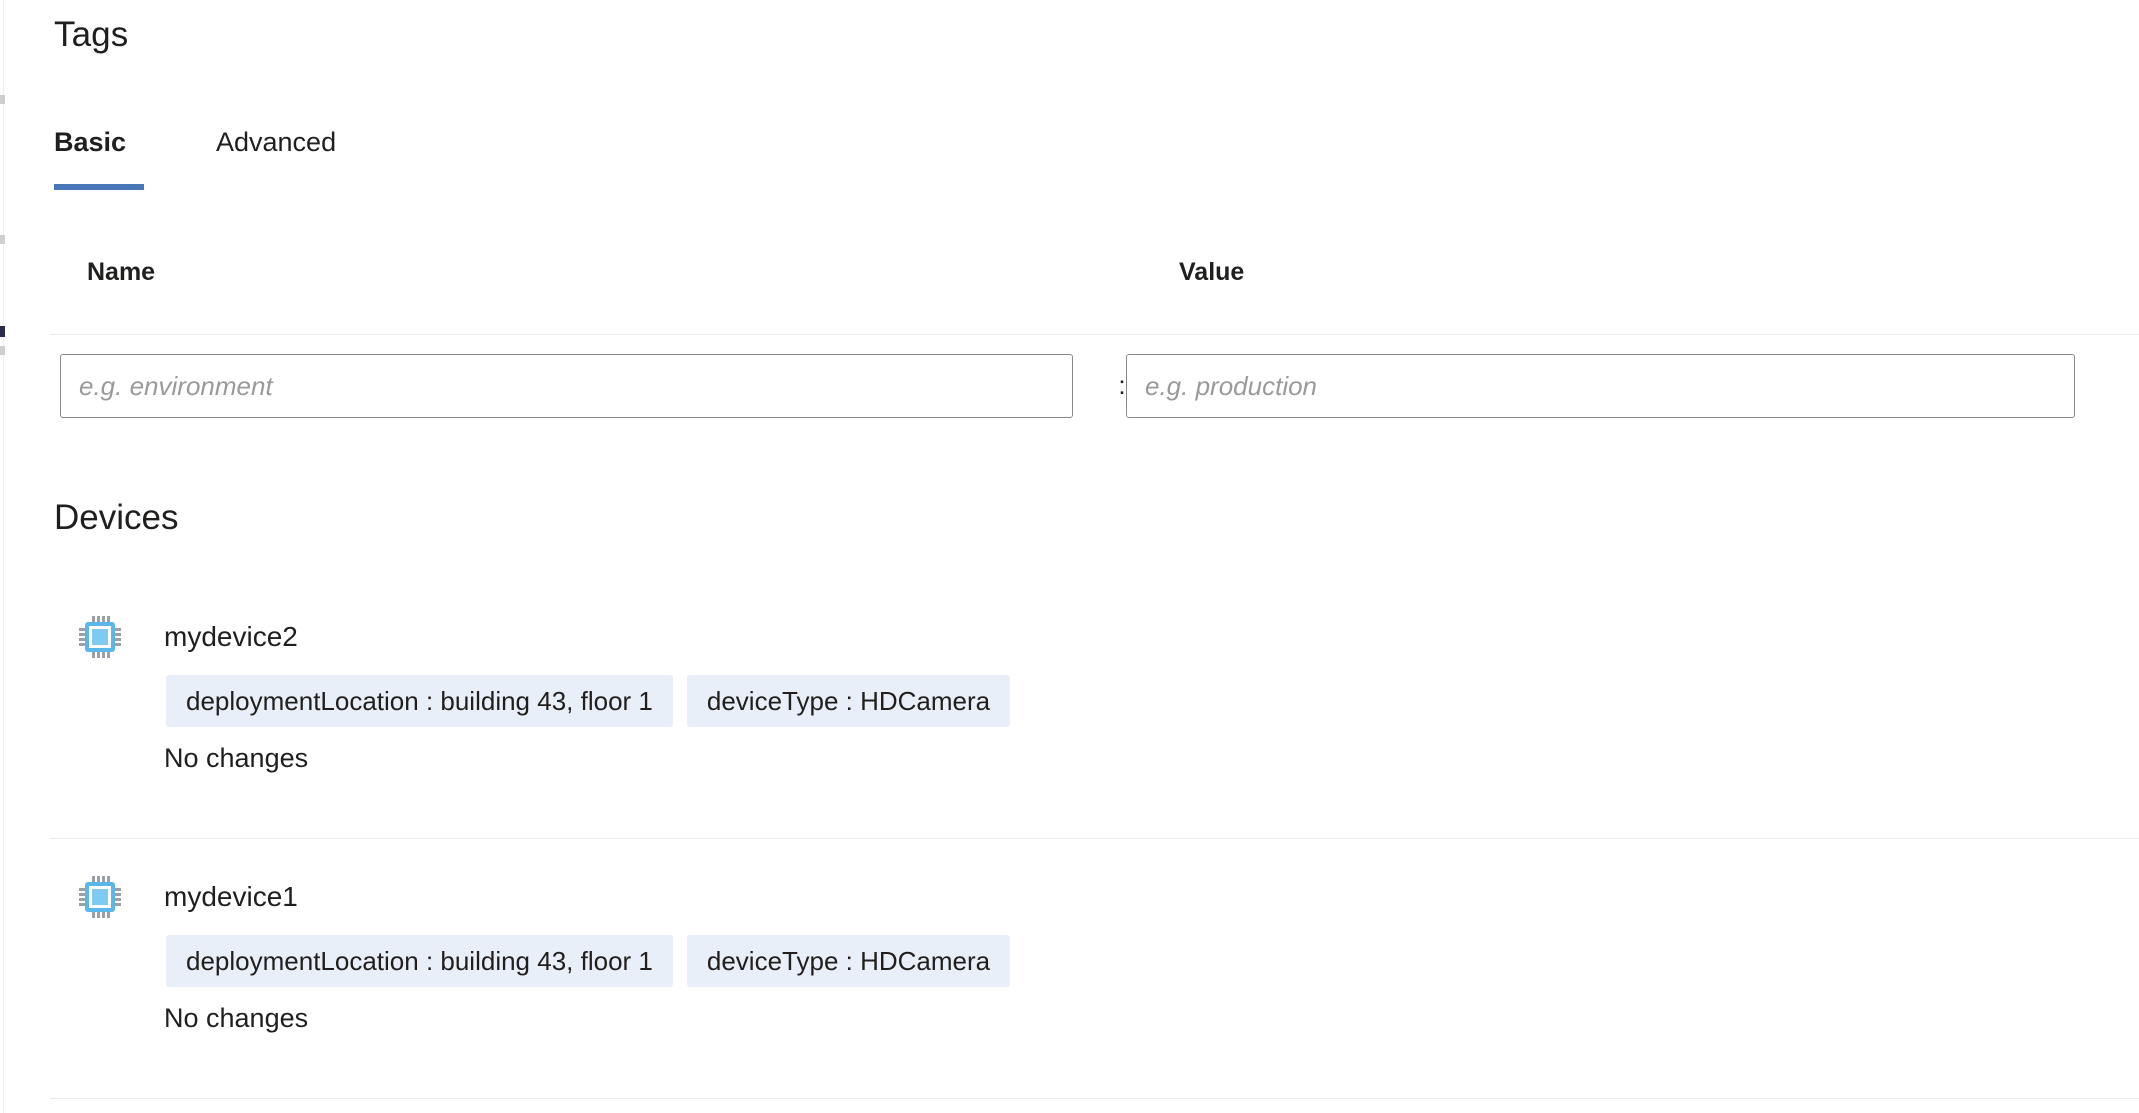 The height and width of the screenshot is (1113, 2139). What do you see at coordinates (1600, 386) in the screenshot?
I see `tag-value-input` at bounding box center [1600, 386].